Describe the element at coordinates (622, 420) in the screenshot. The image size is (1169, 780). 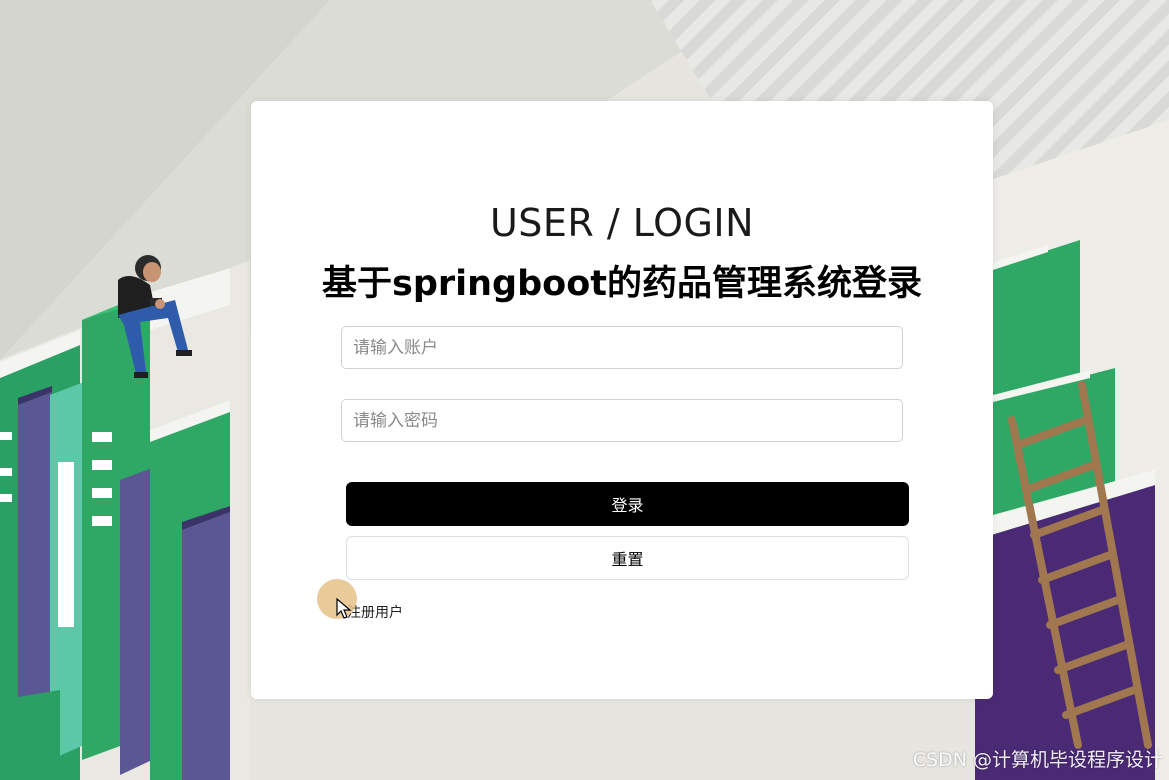
I see `password-input` at that location.